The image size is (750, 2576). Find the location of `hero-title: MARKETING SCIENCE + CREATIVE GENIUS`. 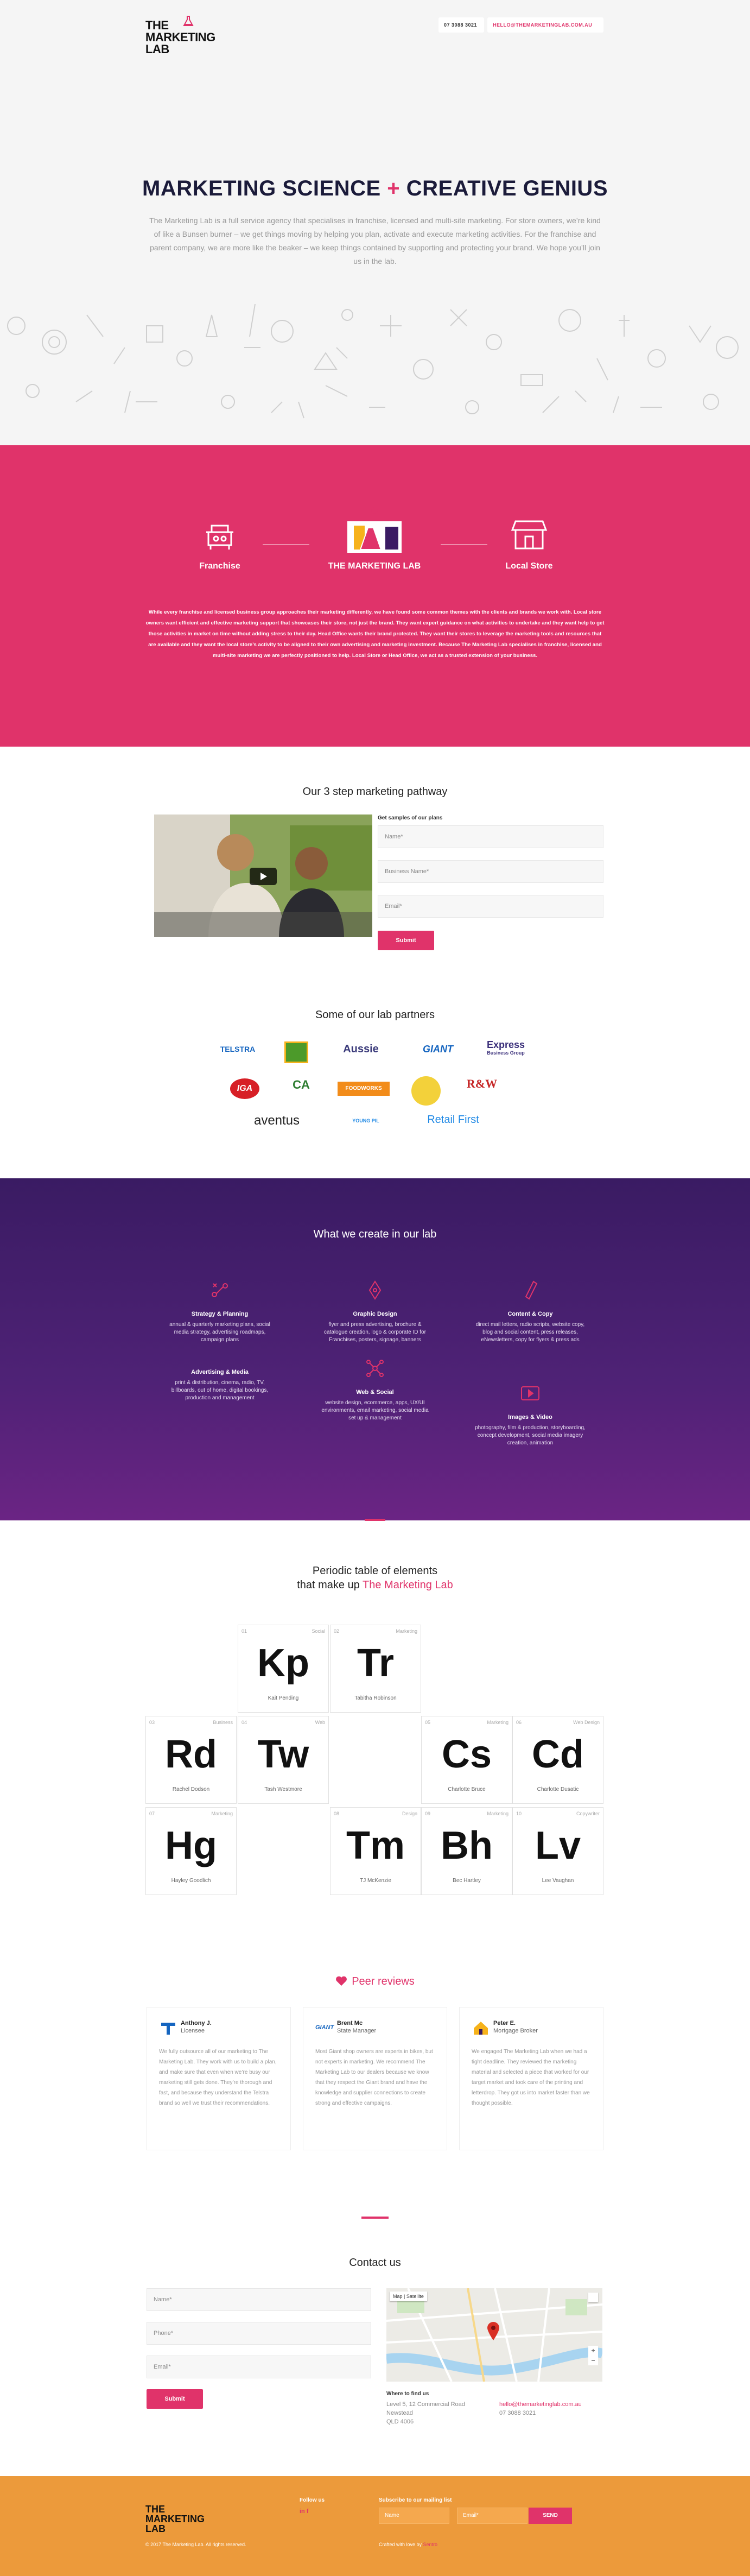

hero-title: MARKETING SCIENCE + CREATIVE GENIUS is located at coordinates (375, 188).